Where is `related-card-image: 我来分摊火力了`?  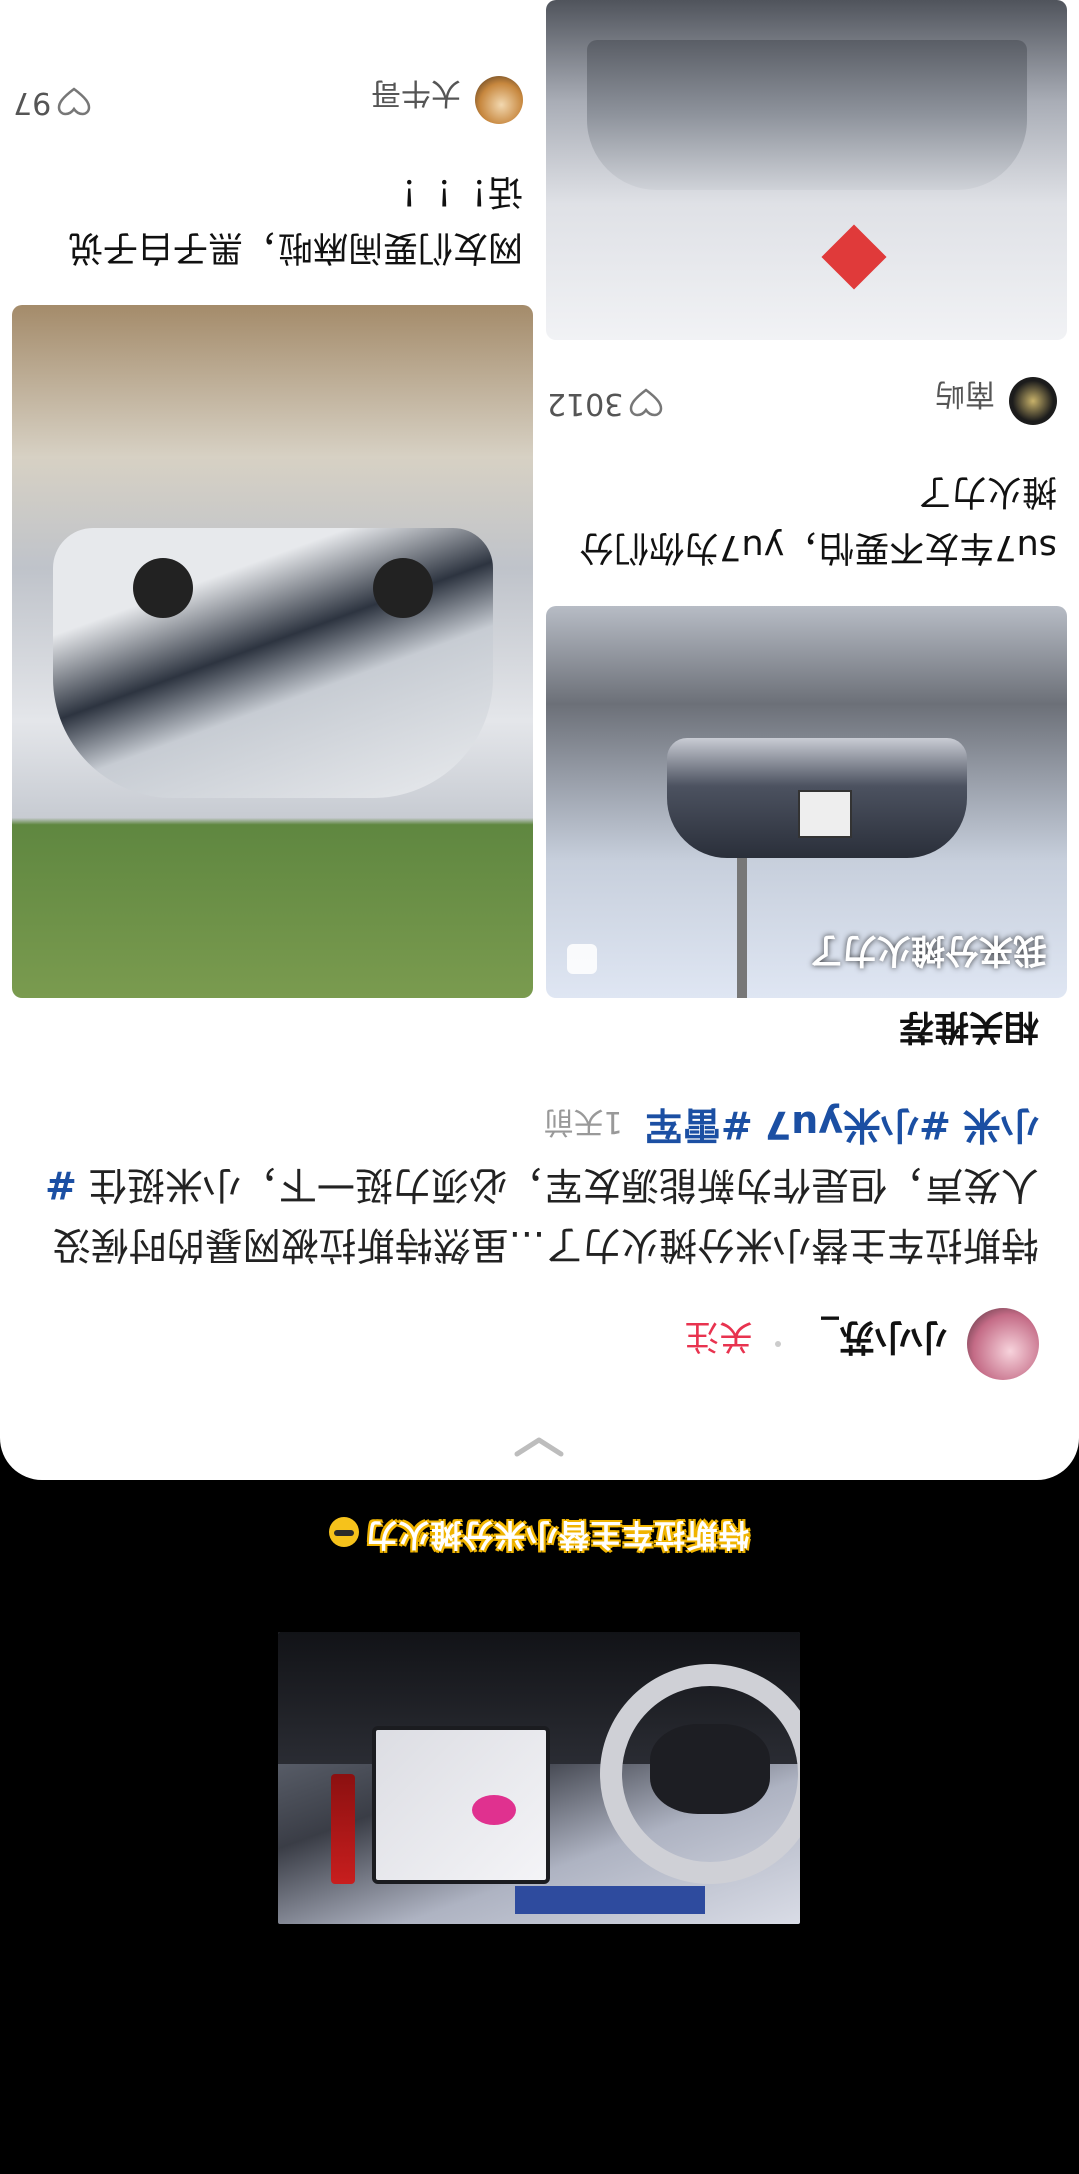 related-card-image: 我来分摊火力了 is located at coordinates (806, 802).